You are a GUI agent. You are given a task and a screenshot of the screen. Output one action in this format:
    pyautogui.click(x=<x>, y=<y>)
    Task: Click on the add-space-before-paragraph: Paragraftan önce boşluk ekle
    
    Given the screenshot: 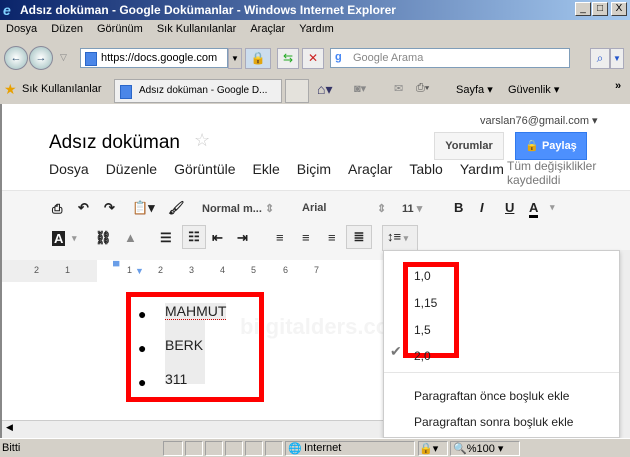 What is the action you would take?
    pyautogui.click(x=491, y=396)
    